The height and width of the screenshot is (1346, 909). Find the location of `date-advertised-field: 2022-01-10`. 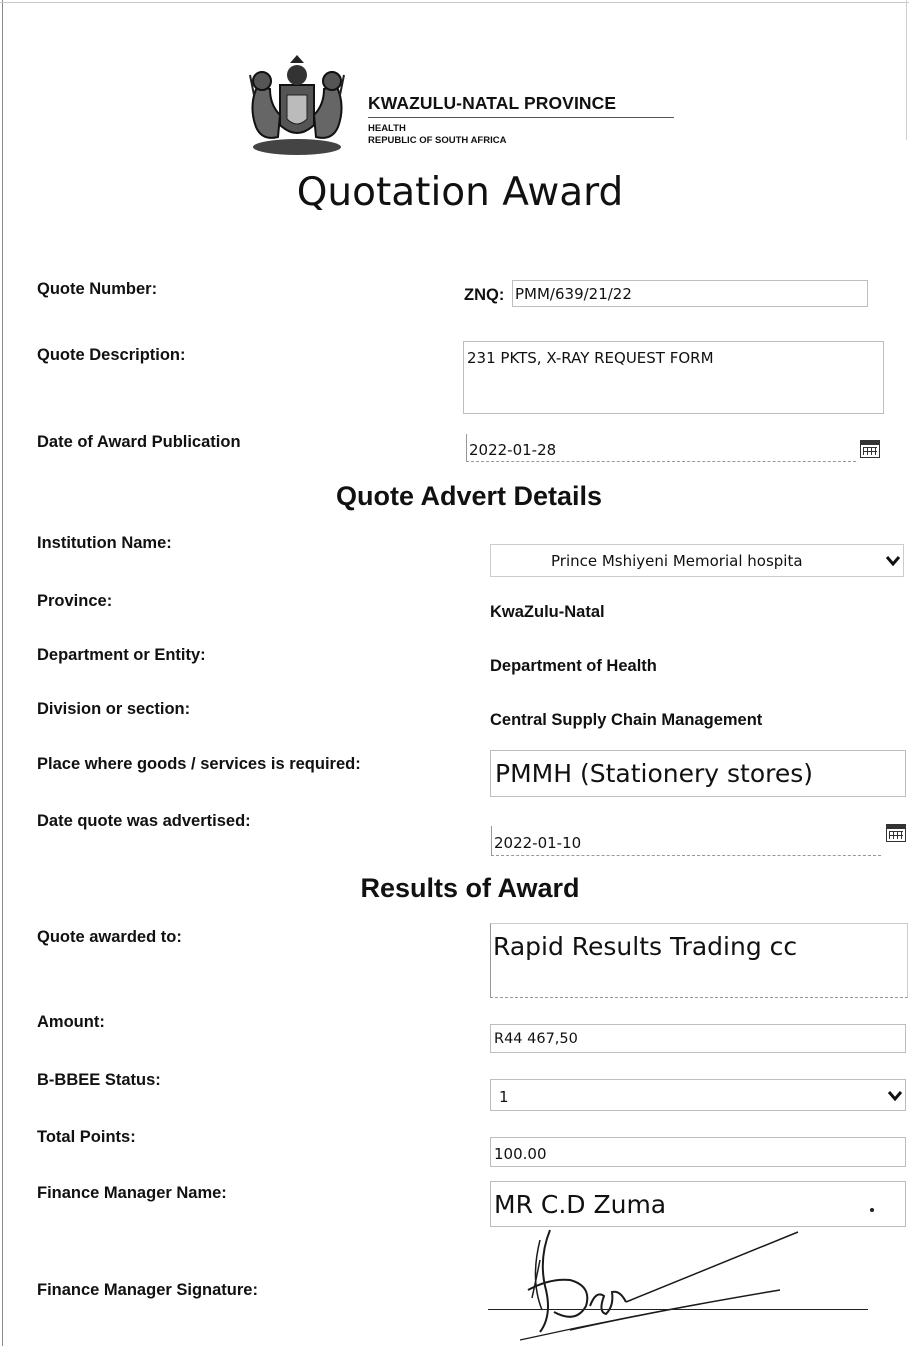

date-advertised-field: 2022-01-10 is located at coordinates (686, 841).